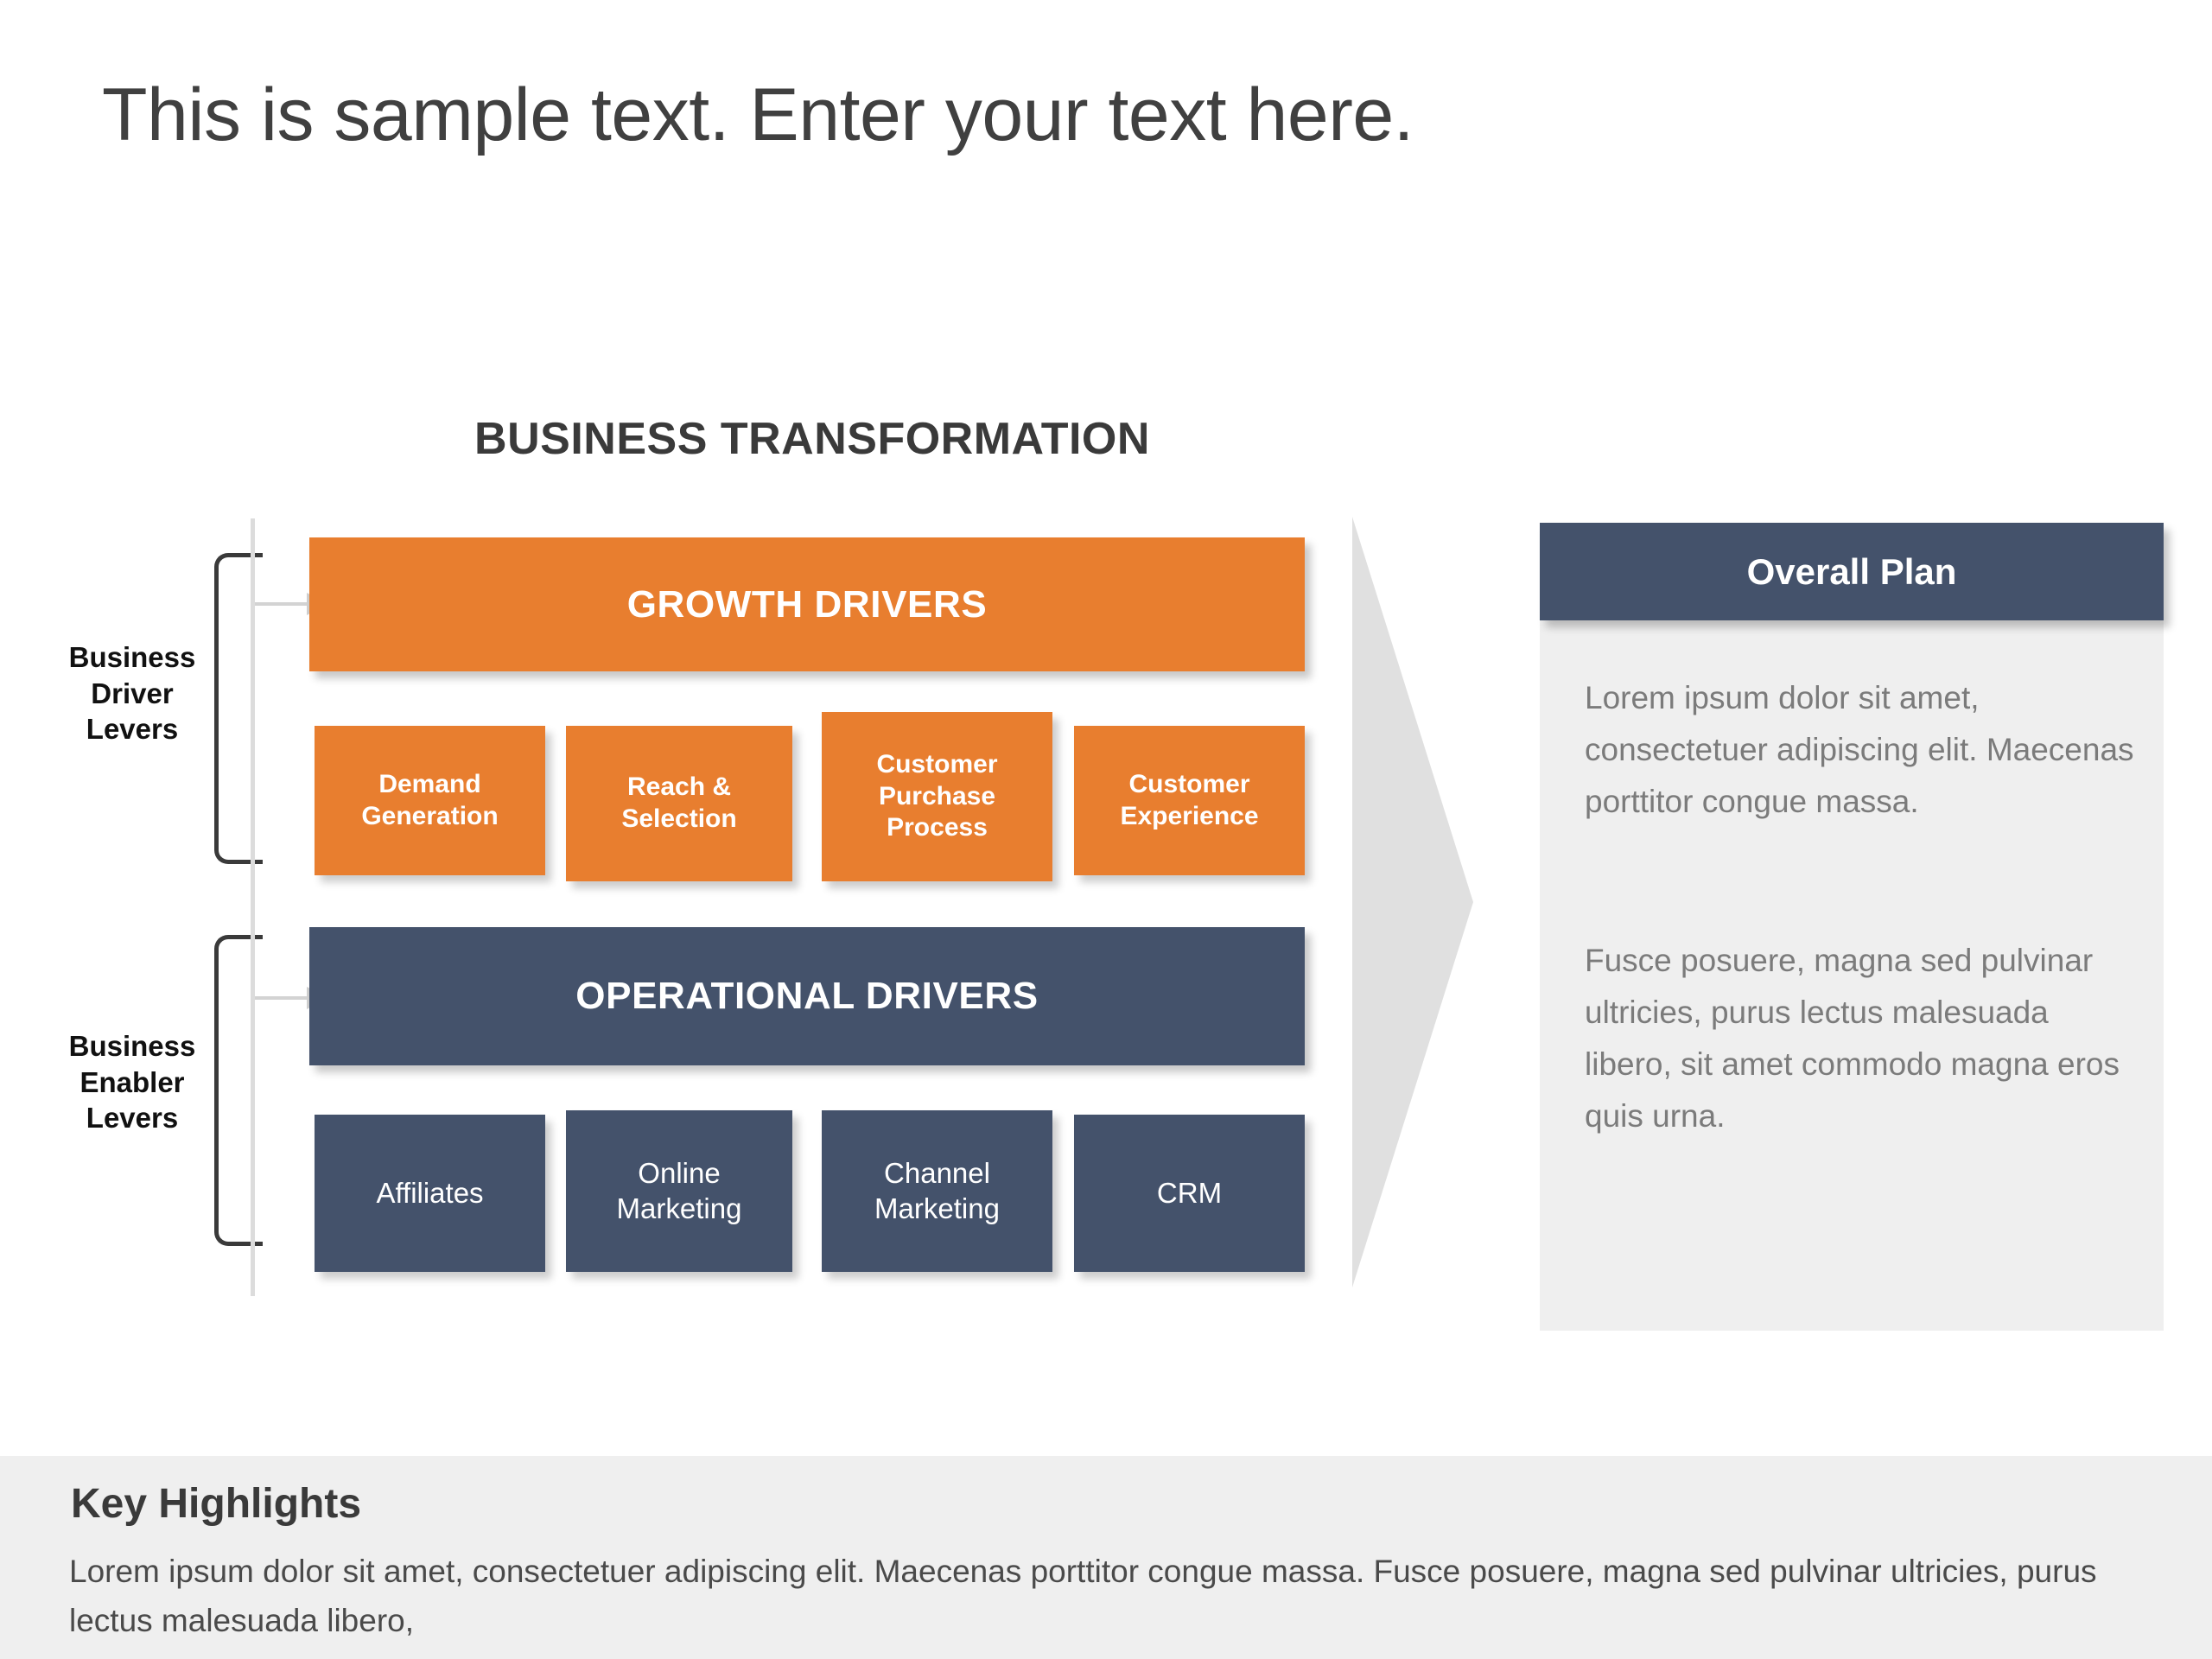 The image size is (2212, 1659). What do you see at coordinates (291, 998) in the screenshot?
I see `arrow-icon-to-operational-drivers` at bounding box center [291, 998].